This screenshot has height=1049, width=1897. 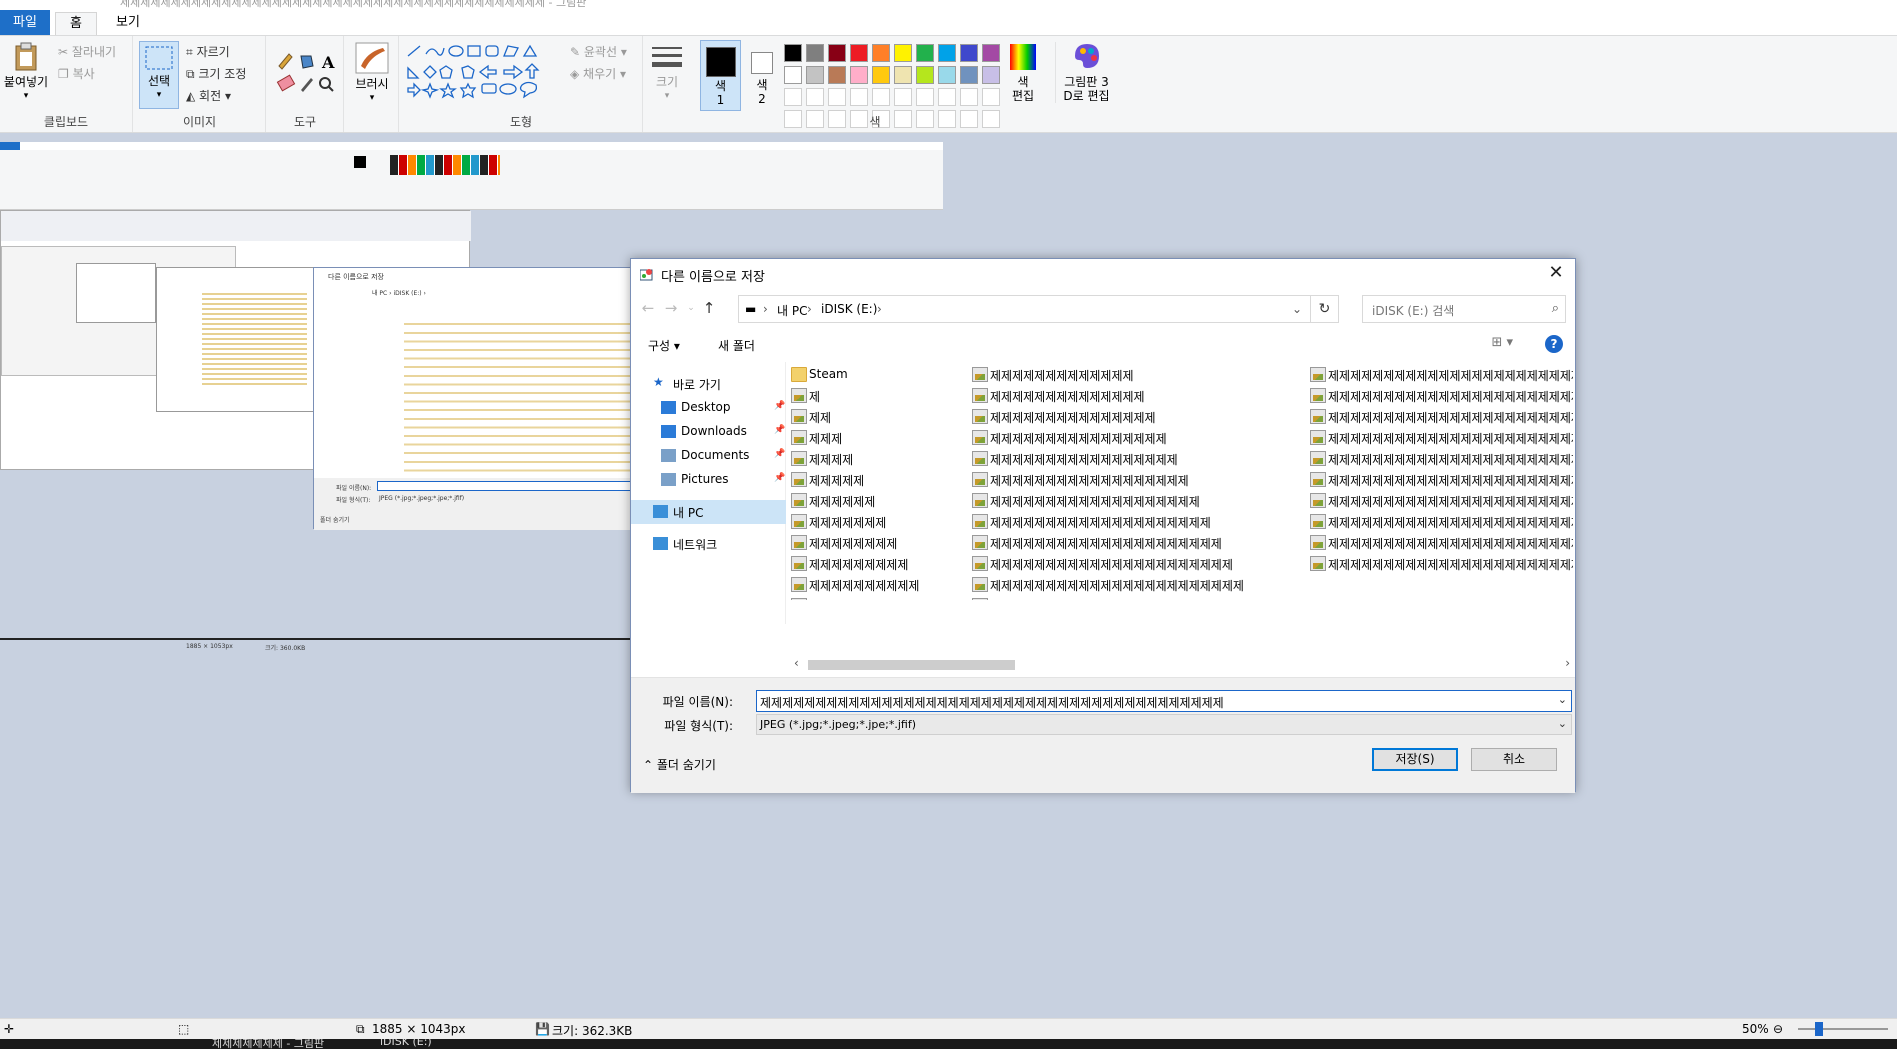 I want to click on back-arrow-icon: ←, so click(x=648, y=308).